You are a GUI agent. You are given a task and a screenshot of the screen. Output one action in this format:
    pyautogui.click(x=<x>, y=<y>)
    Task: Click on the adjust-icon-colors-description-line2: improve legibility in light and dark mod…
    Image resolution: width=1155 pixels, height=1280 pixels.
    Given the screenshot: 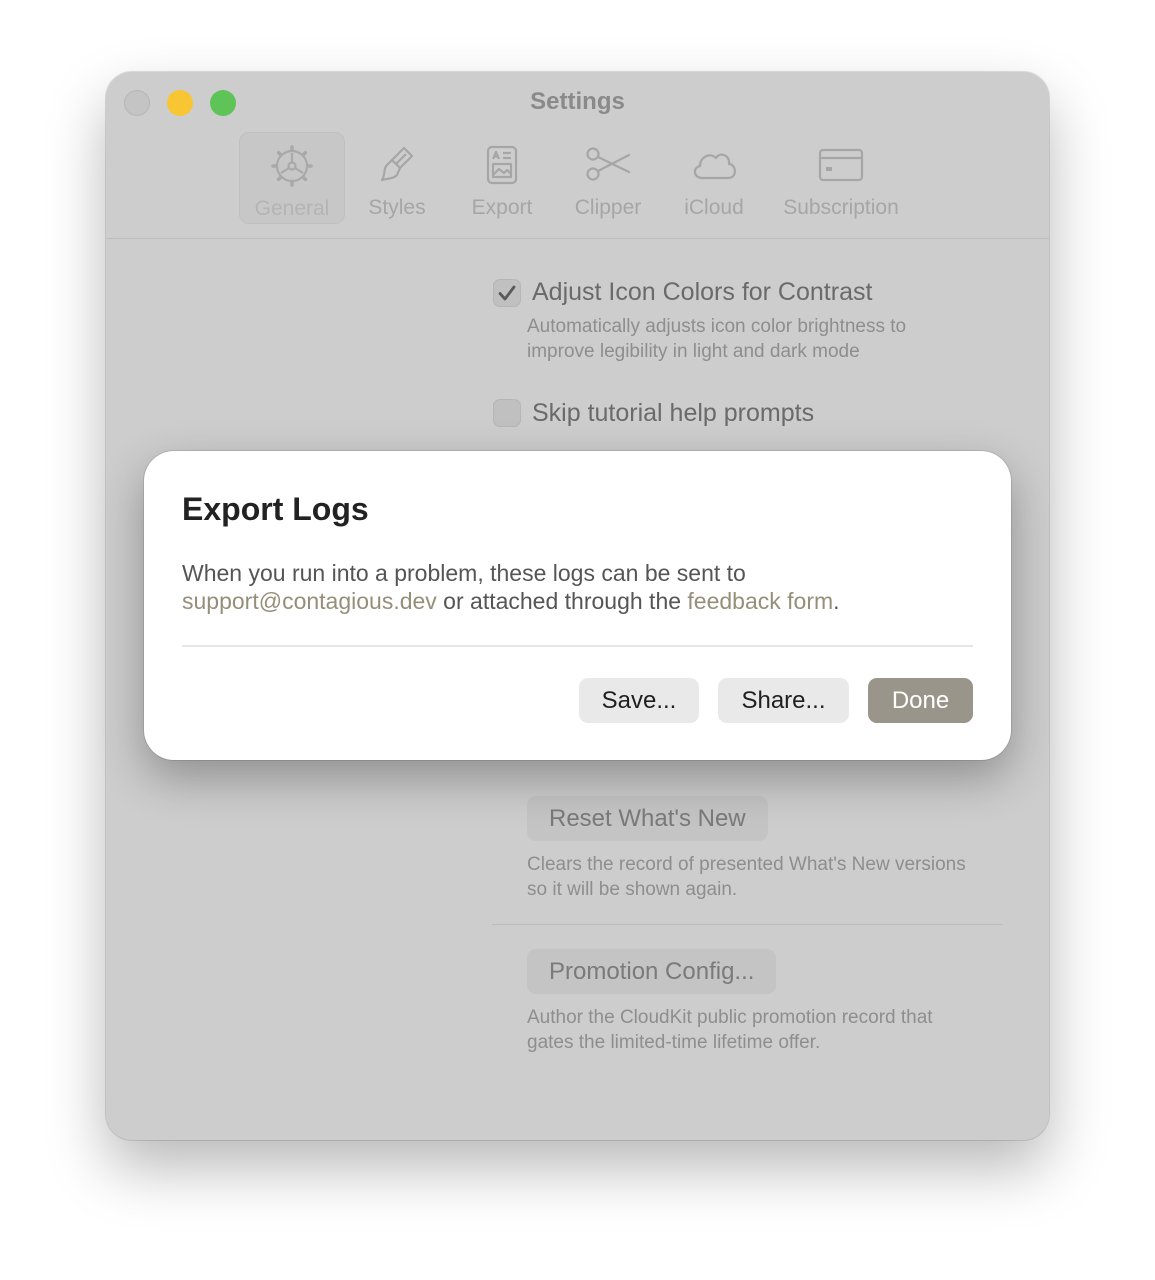 What is the action you would take?
    pyautogui.click(x=693, y=351)
    